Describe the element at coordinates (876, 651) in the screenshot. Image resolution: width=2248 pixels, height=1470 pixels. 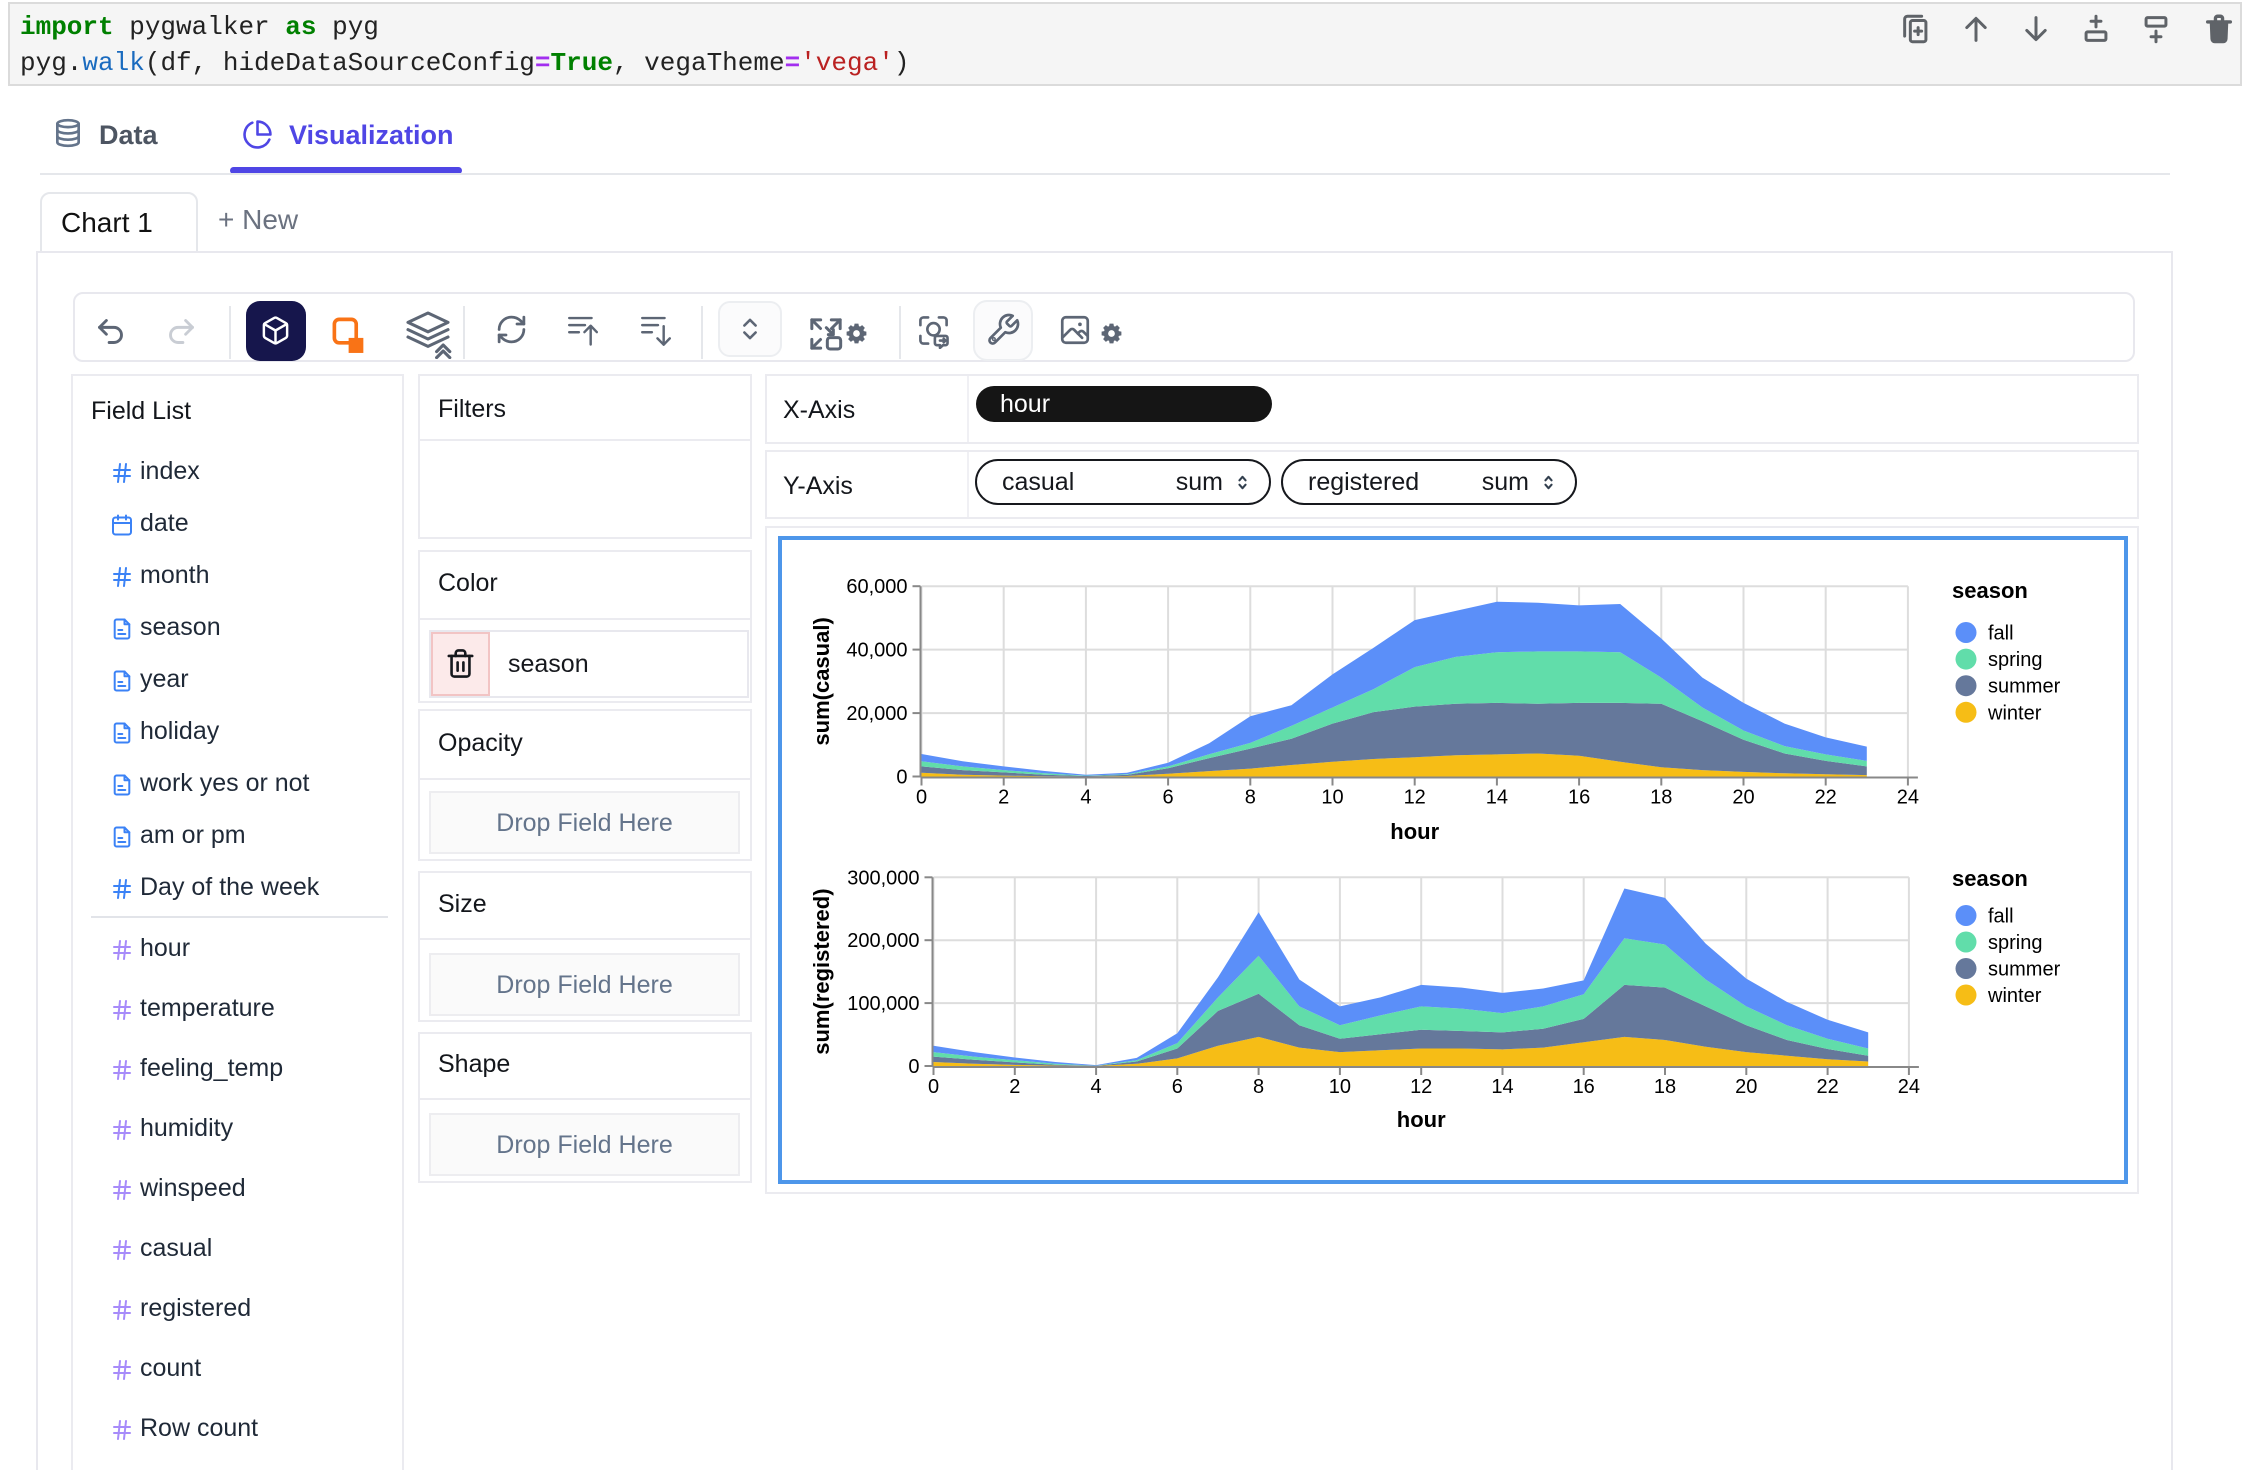
I see `svg-text: 40,000` at that location.